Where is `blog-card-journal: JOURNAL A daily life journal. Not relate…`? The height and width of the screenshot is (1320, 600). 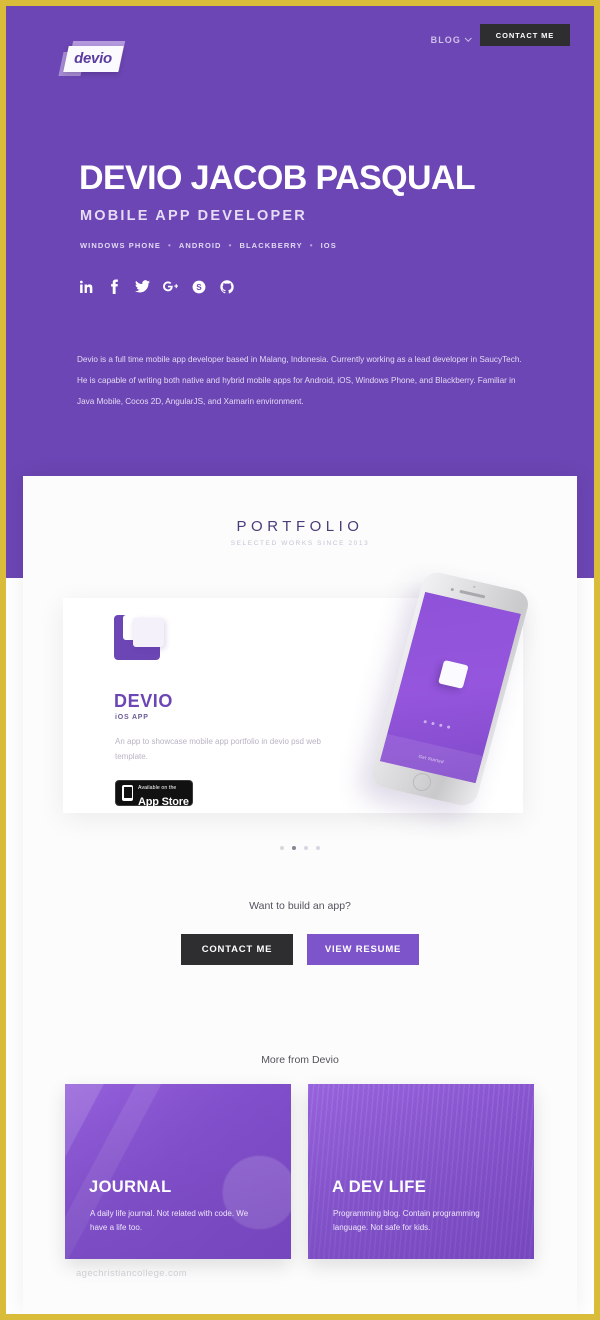 blog-card-journal: JOURNAL A daily life journal. Not relate… is located at coordinates (178, 1171).